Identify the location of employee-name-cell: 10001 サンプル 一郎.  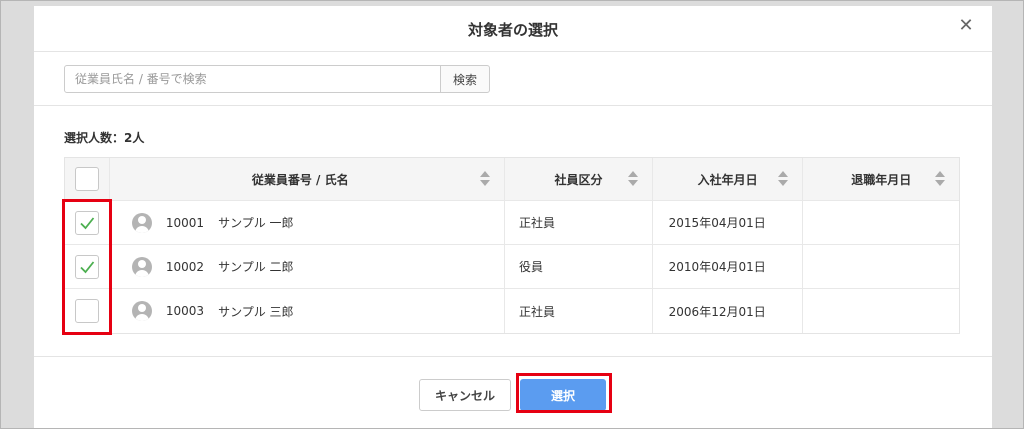
(307, 222).